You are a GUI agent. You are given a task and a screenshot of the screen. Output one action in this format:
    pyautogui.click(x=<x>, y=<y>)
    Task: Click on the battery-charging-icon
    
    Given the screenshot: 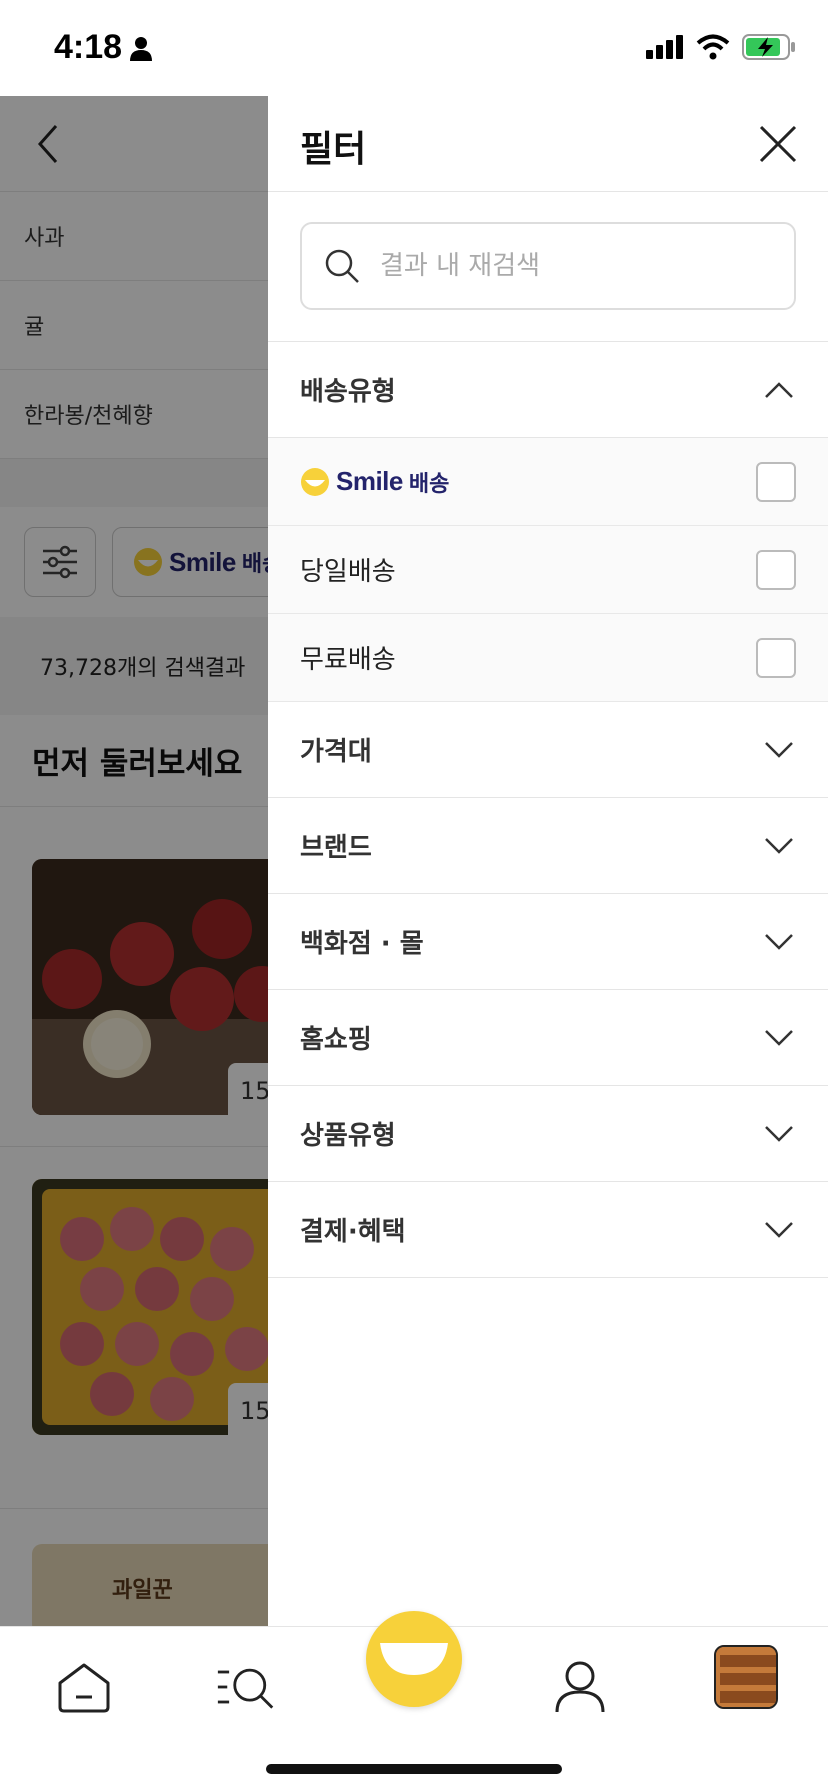 What is the action you would take?
    pyautogui.click(x=768, y=47)
    